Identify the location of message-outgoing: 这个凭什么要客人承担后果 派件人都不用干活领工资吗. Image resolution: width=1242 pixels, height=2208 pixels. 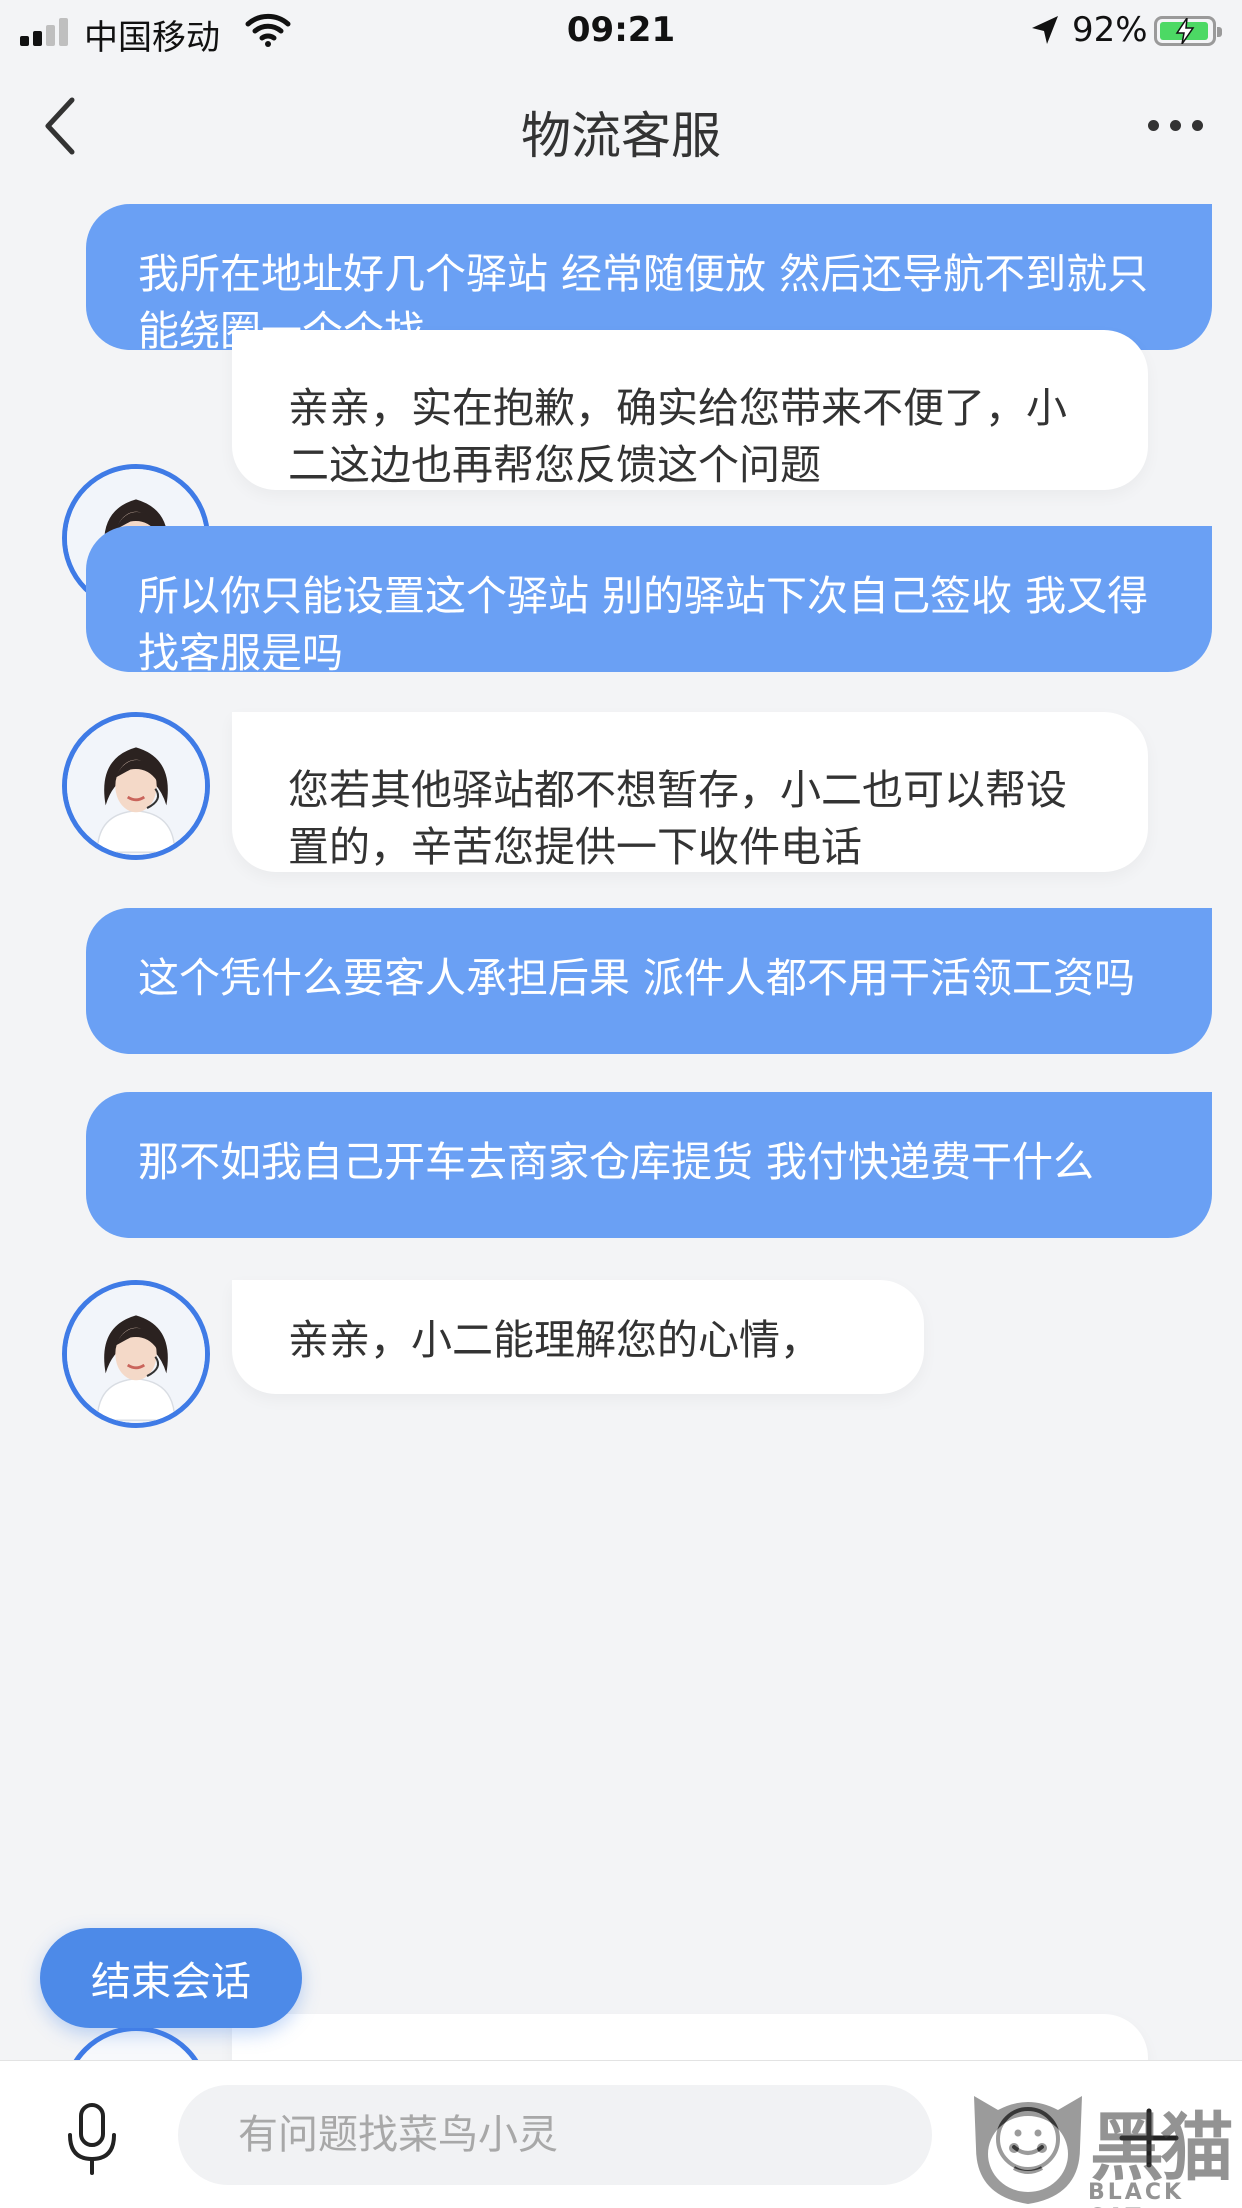
(649, 981).